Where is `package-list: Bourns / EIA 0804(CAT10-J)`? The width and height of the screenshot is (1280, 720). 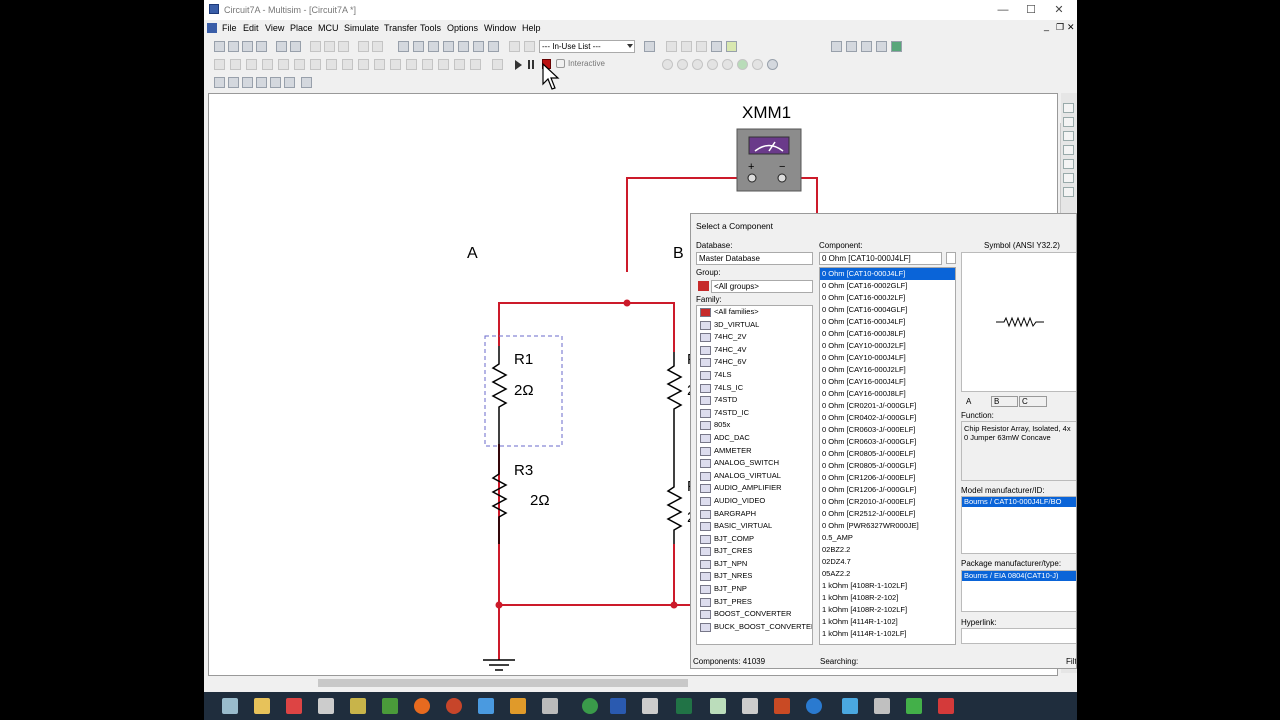
package-list: Bourns / EIA 0804(CAT10-J) is located at coordinates (1018, 591).